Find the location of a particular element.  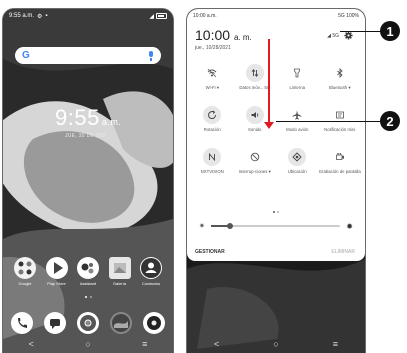

page-indicator is located at coordinates (88, 297).